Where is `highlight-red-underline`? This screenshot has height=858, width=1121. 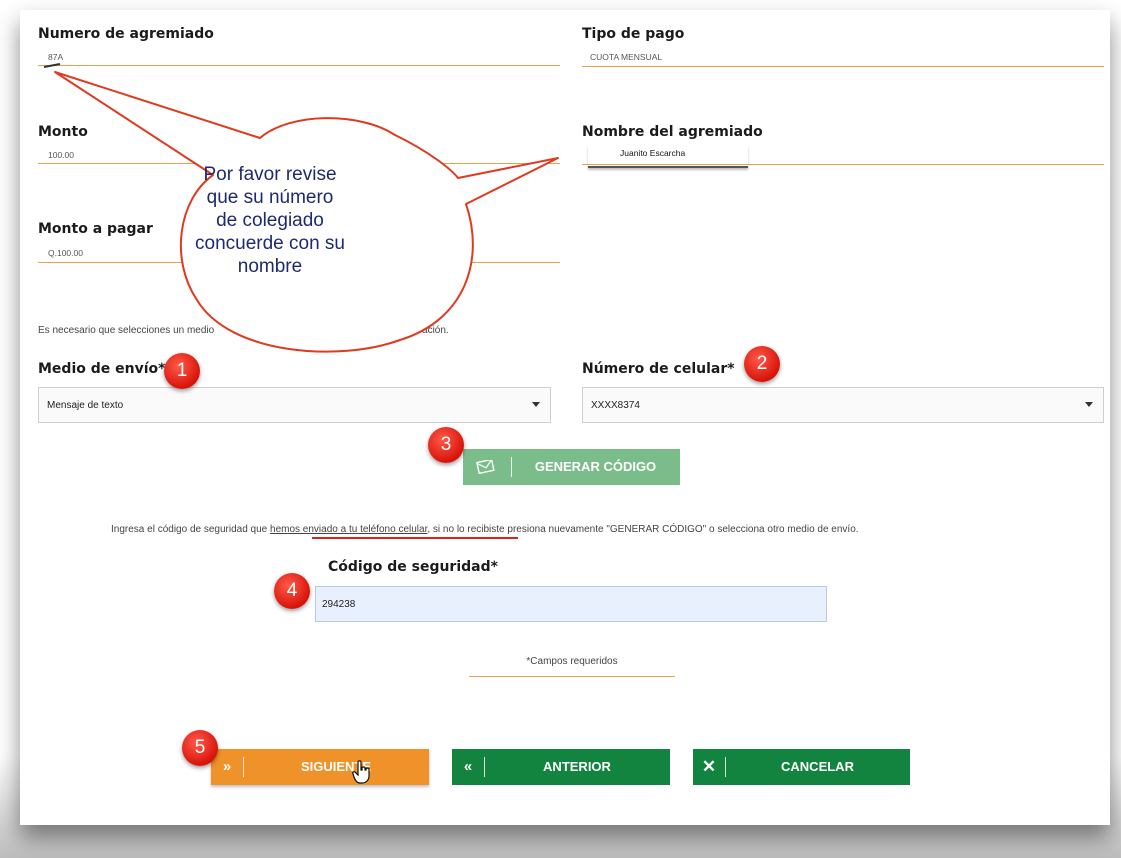
highlight-red-underline is located at coordinates (415, 538).